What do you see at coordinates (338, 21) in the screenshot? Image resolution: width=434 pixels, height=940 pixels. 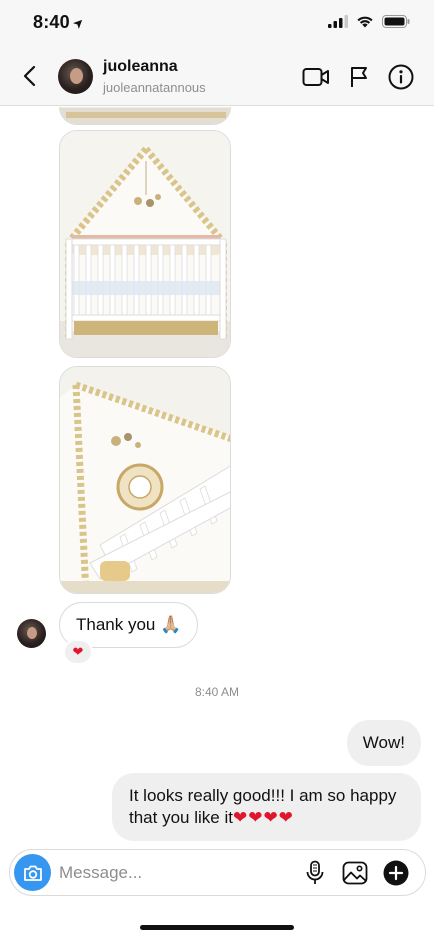 I see `cellular-signal-icon` at bounding box center [338, 21].